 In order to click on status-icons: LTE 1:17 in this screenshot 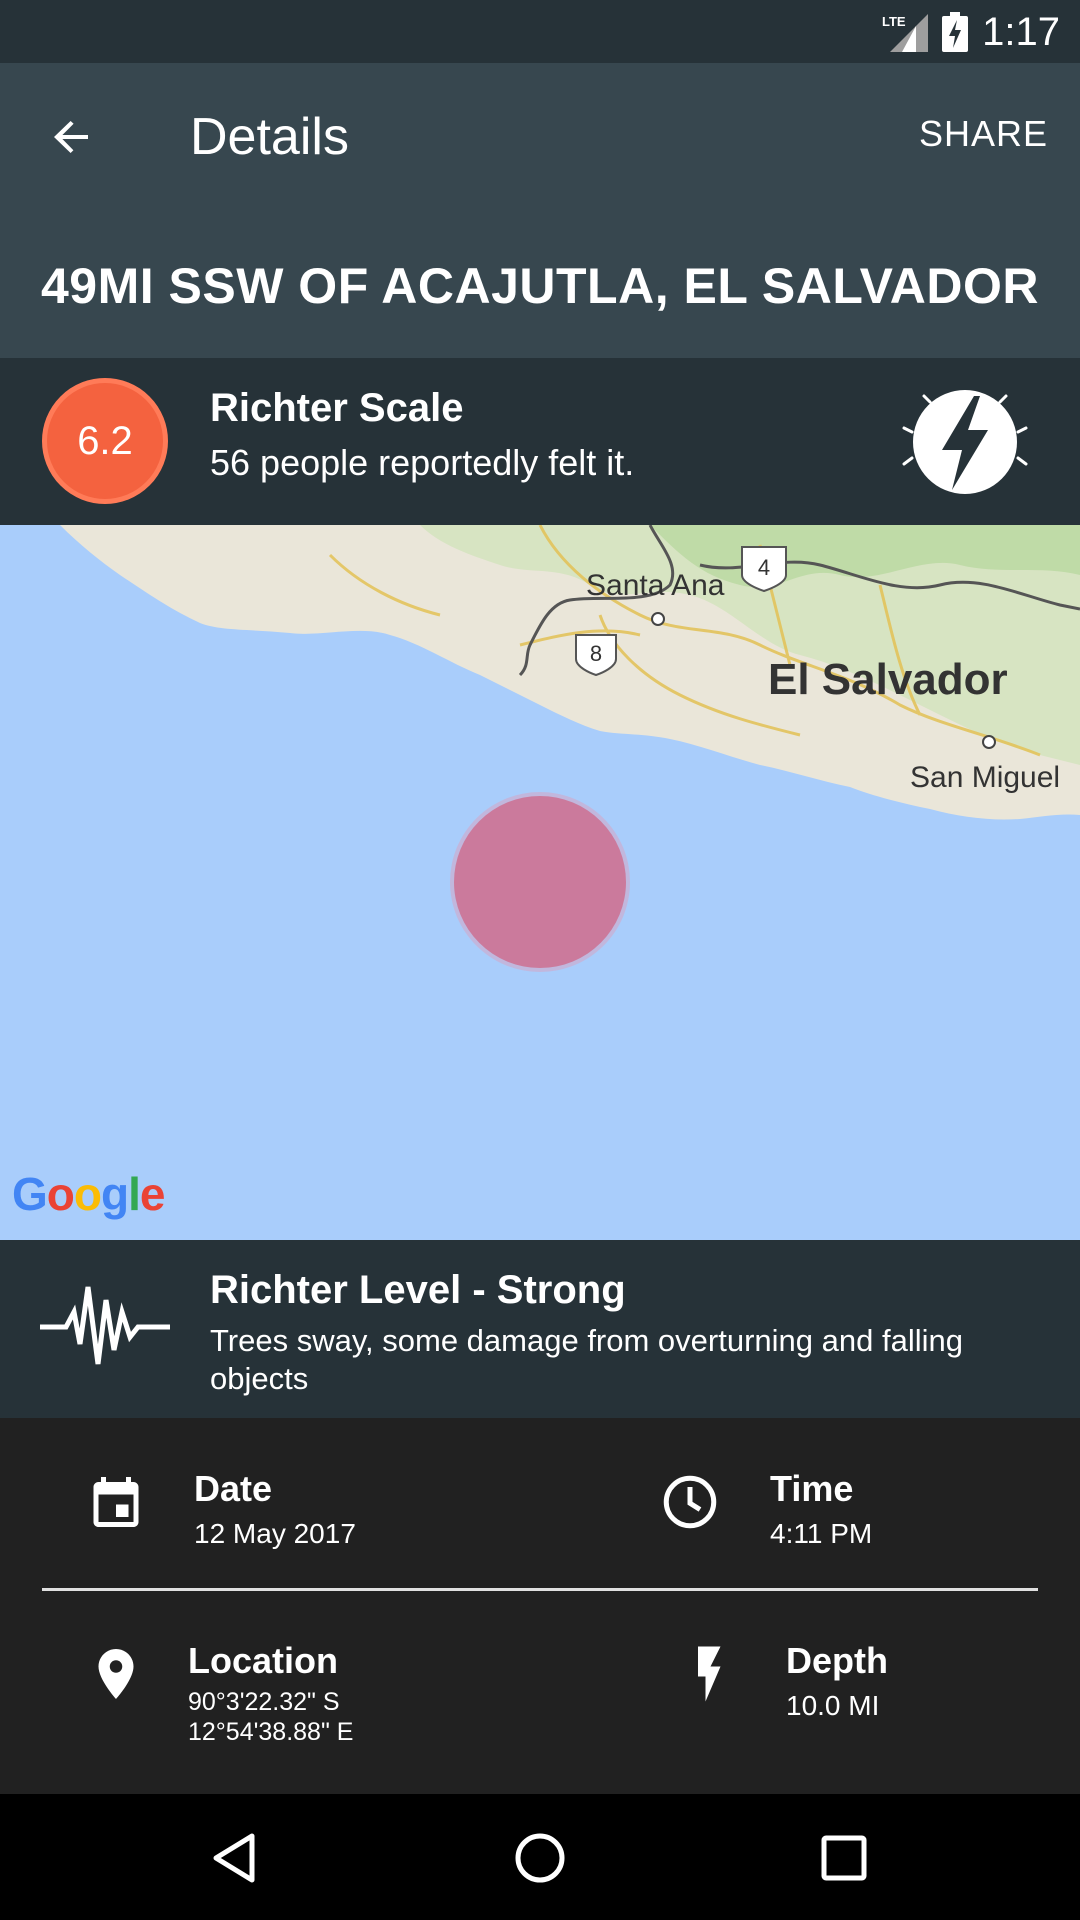, I will do `click(971, 32)`.